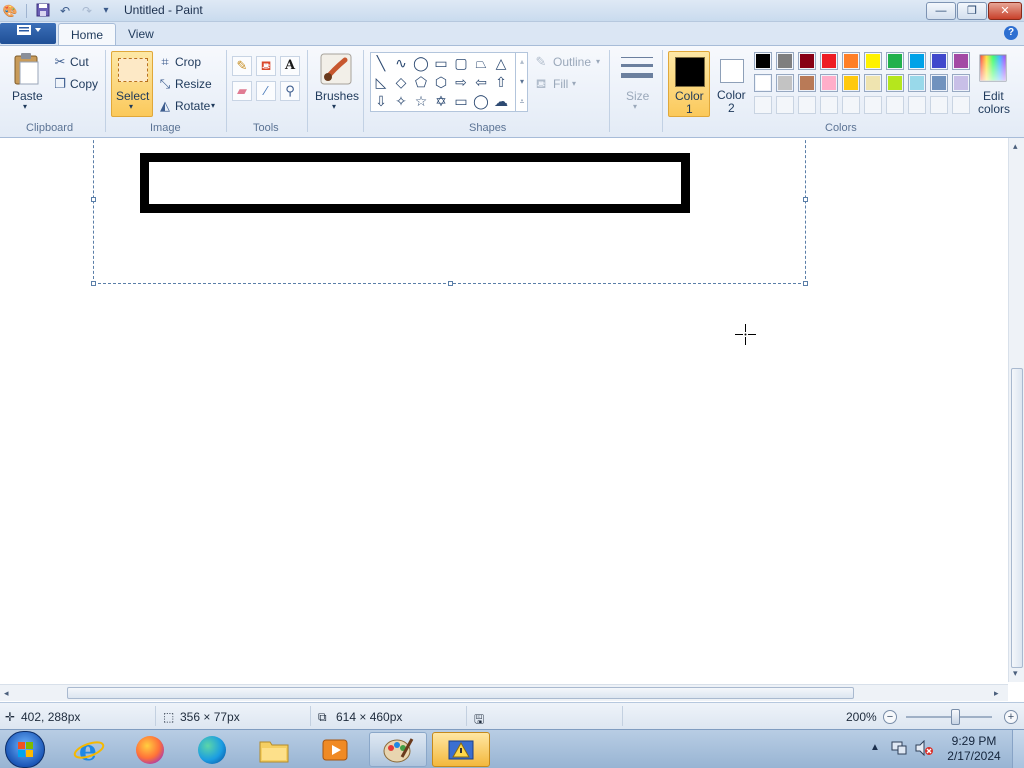  I want to click on rotate-button: Rotate, so click(192, 106).